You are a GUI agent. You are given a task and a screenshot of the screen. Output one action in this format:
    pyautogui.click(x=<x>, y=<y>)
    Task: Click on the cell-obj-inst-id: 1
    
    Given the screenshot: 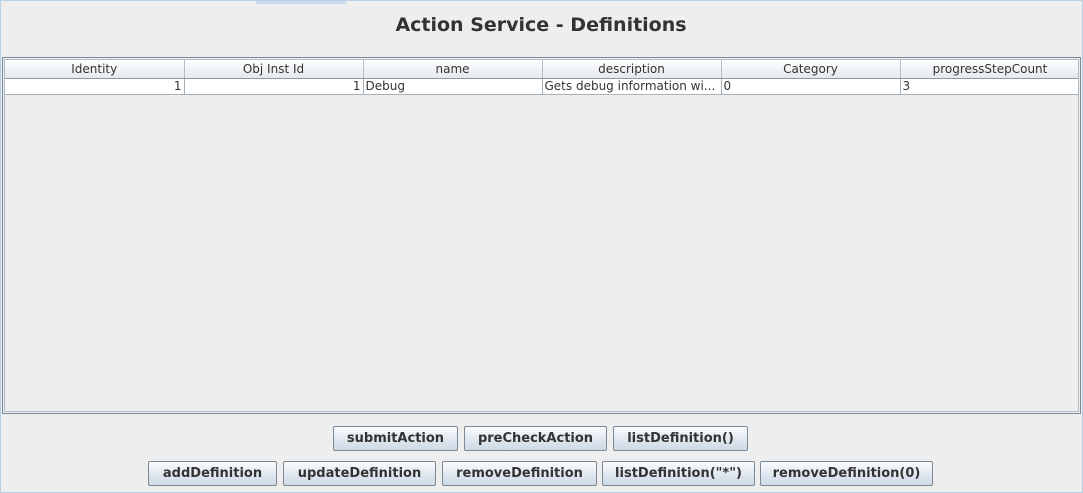 What is the action you would take?
    pyautogui.click(x=274, y=86)
    